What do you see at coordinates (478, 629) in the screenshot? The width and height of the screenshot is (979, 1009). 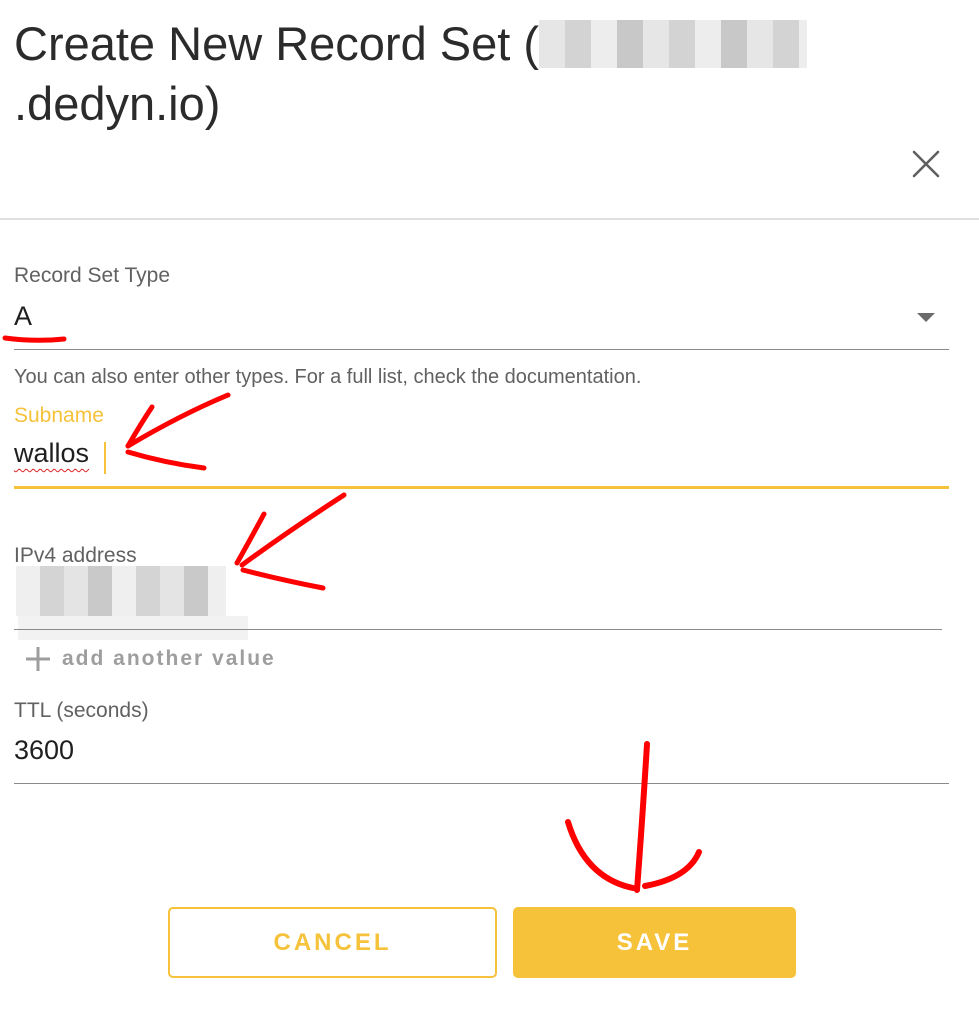 I see `ipv4-underline` at bounding box center [478, 629].